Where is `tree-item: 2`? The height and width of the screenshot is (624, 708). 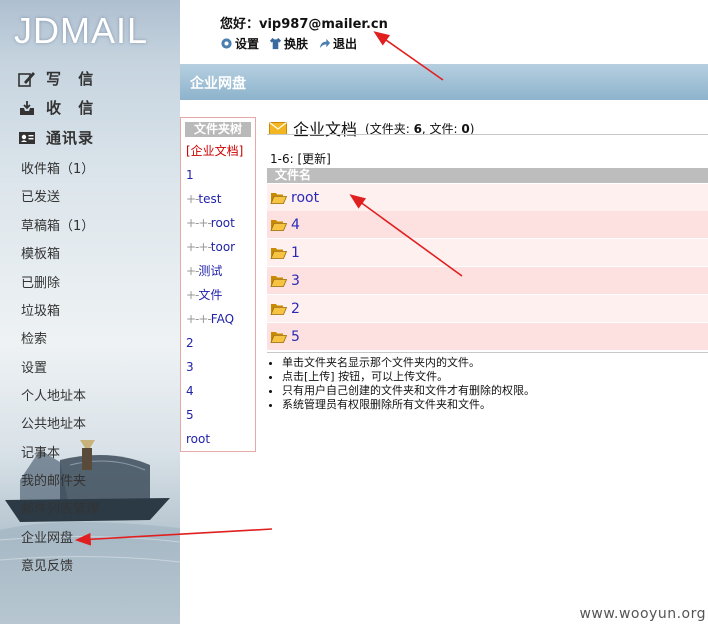 tree-item: 2 is located at coordinates (218, 343).